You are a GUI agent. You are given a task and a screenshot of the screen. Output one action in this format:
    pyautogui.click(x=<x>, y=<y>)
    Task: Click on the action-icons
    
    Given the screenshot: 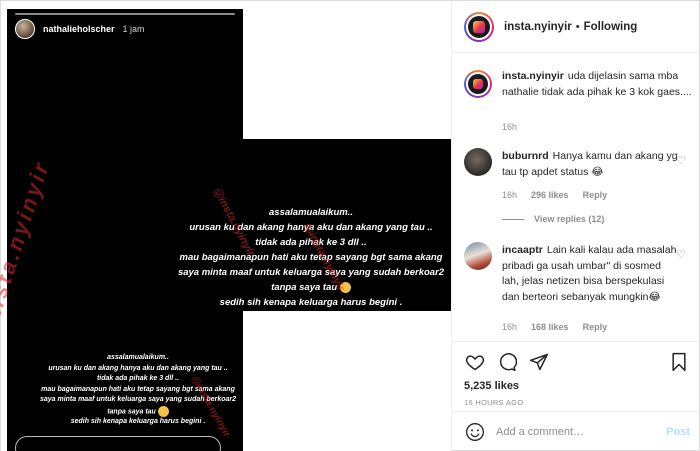 What is the action you would take?
    pyautogui.click(x=577, y=362)
    